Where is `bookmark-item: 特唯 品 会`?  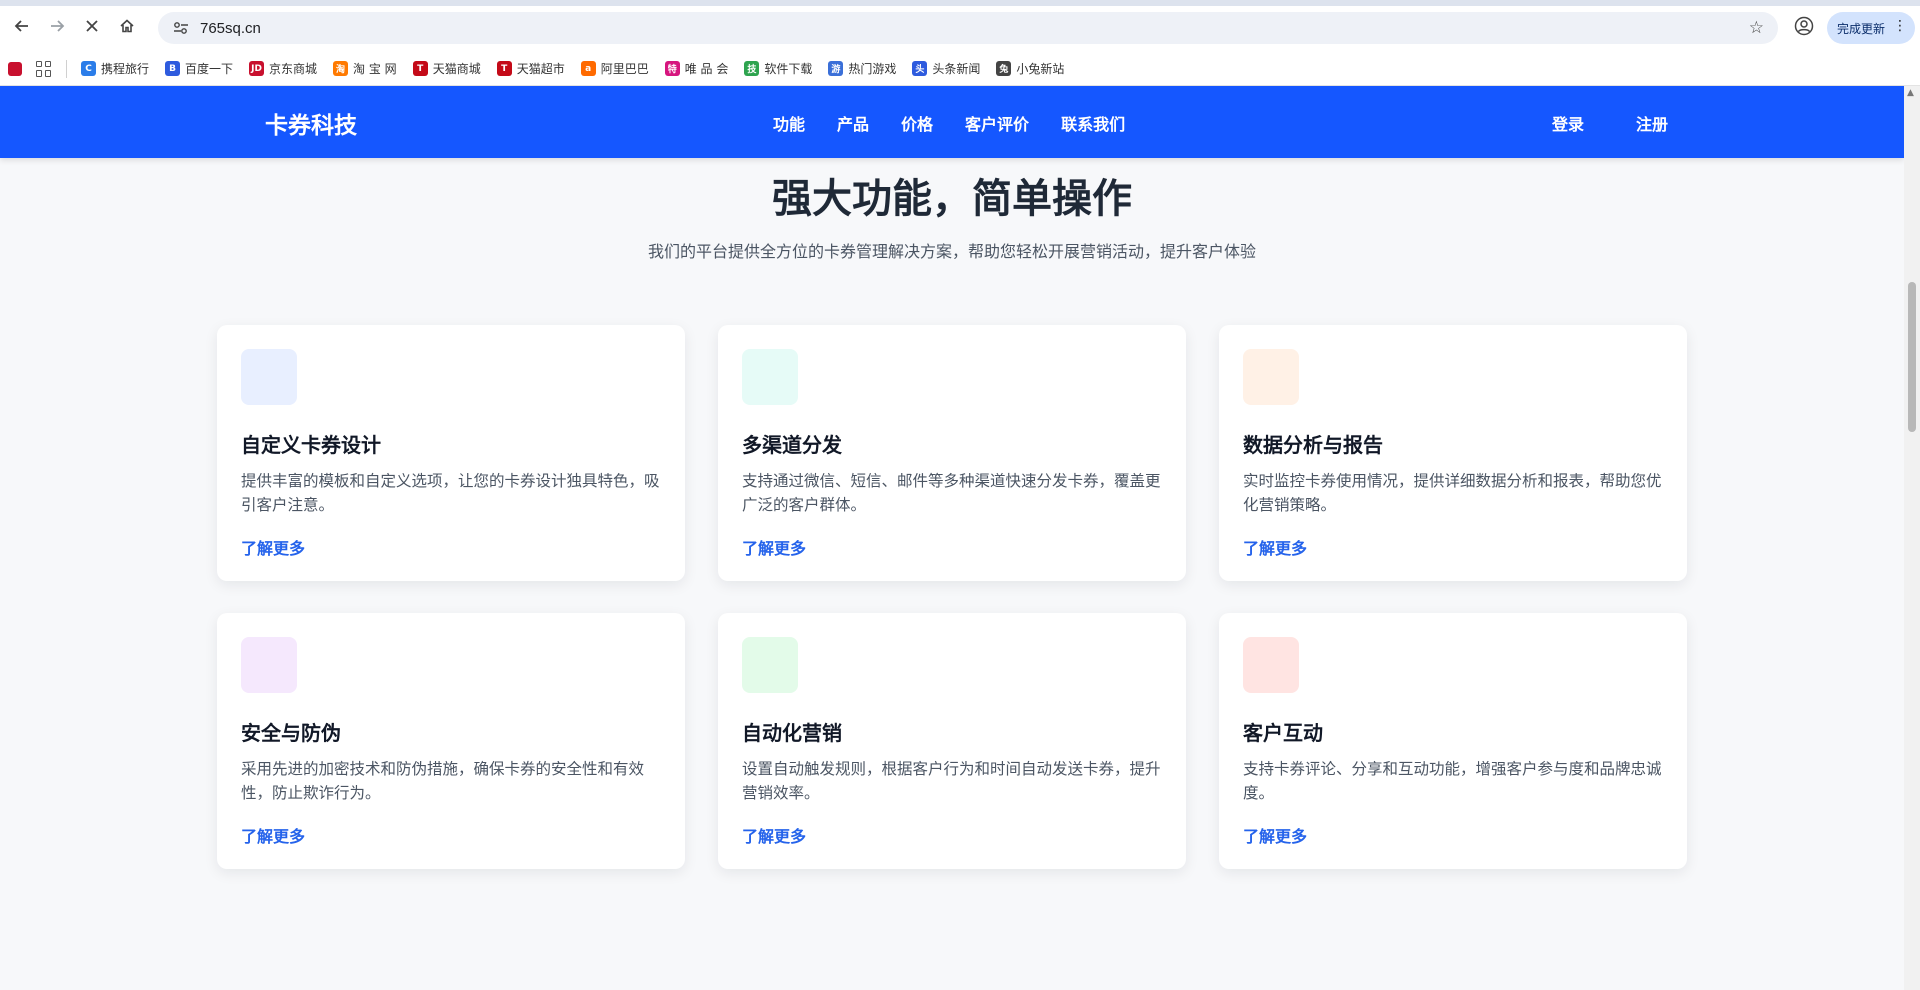
bookmark-item: 特唯 品 会 is located at coordinates (696, 68).